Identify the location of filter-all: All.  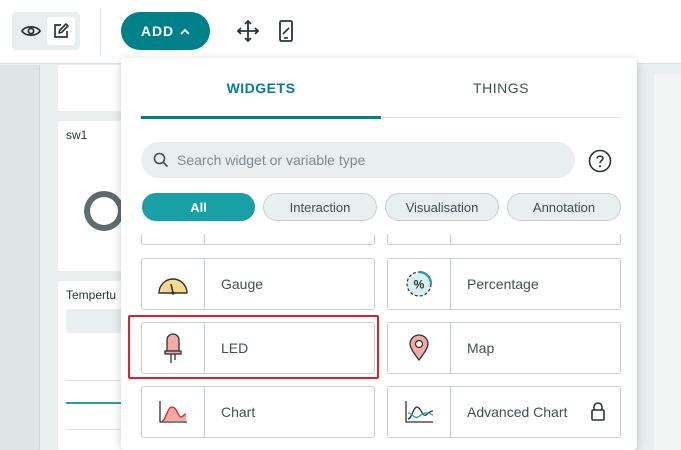
(198, 207).